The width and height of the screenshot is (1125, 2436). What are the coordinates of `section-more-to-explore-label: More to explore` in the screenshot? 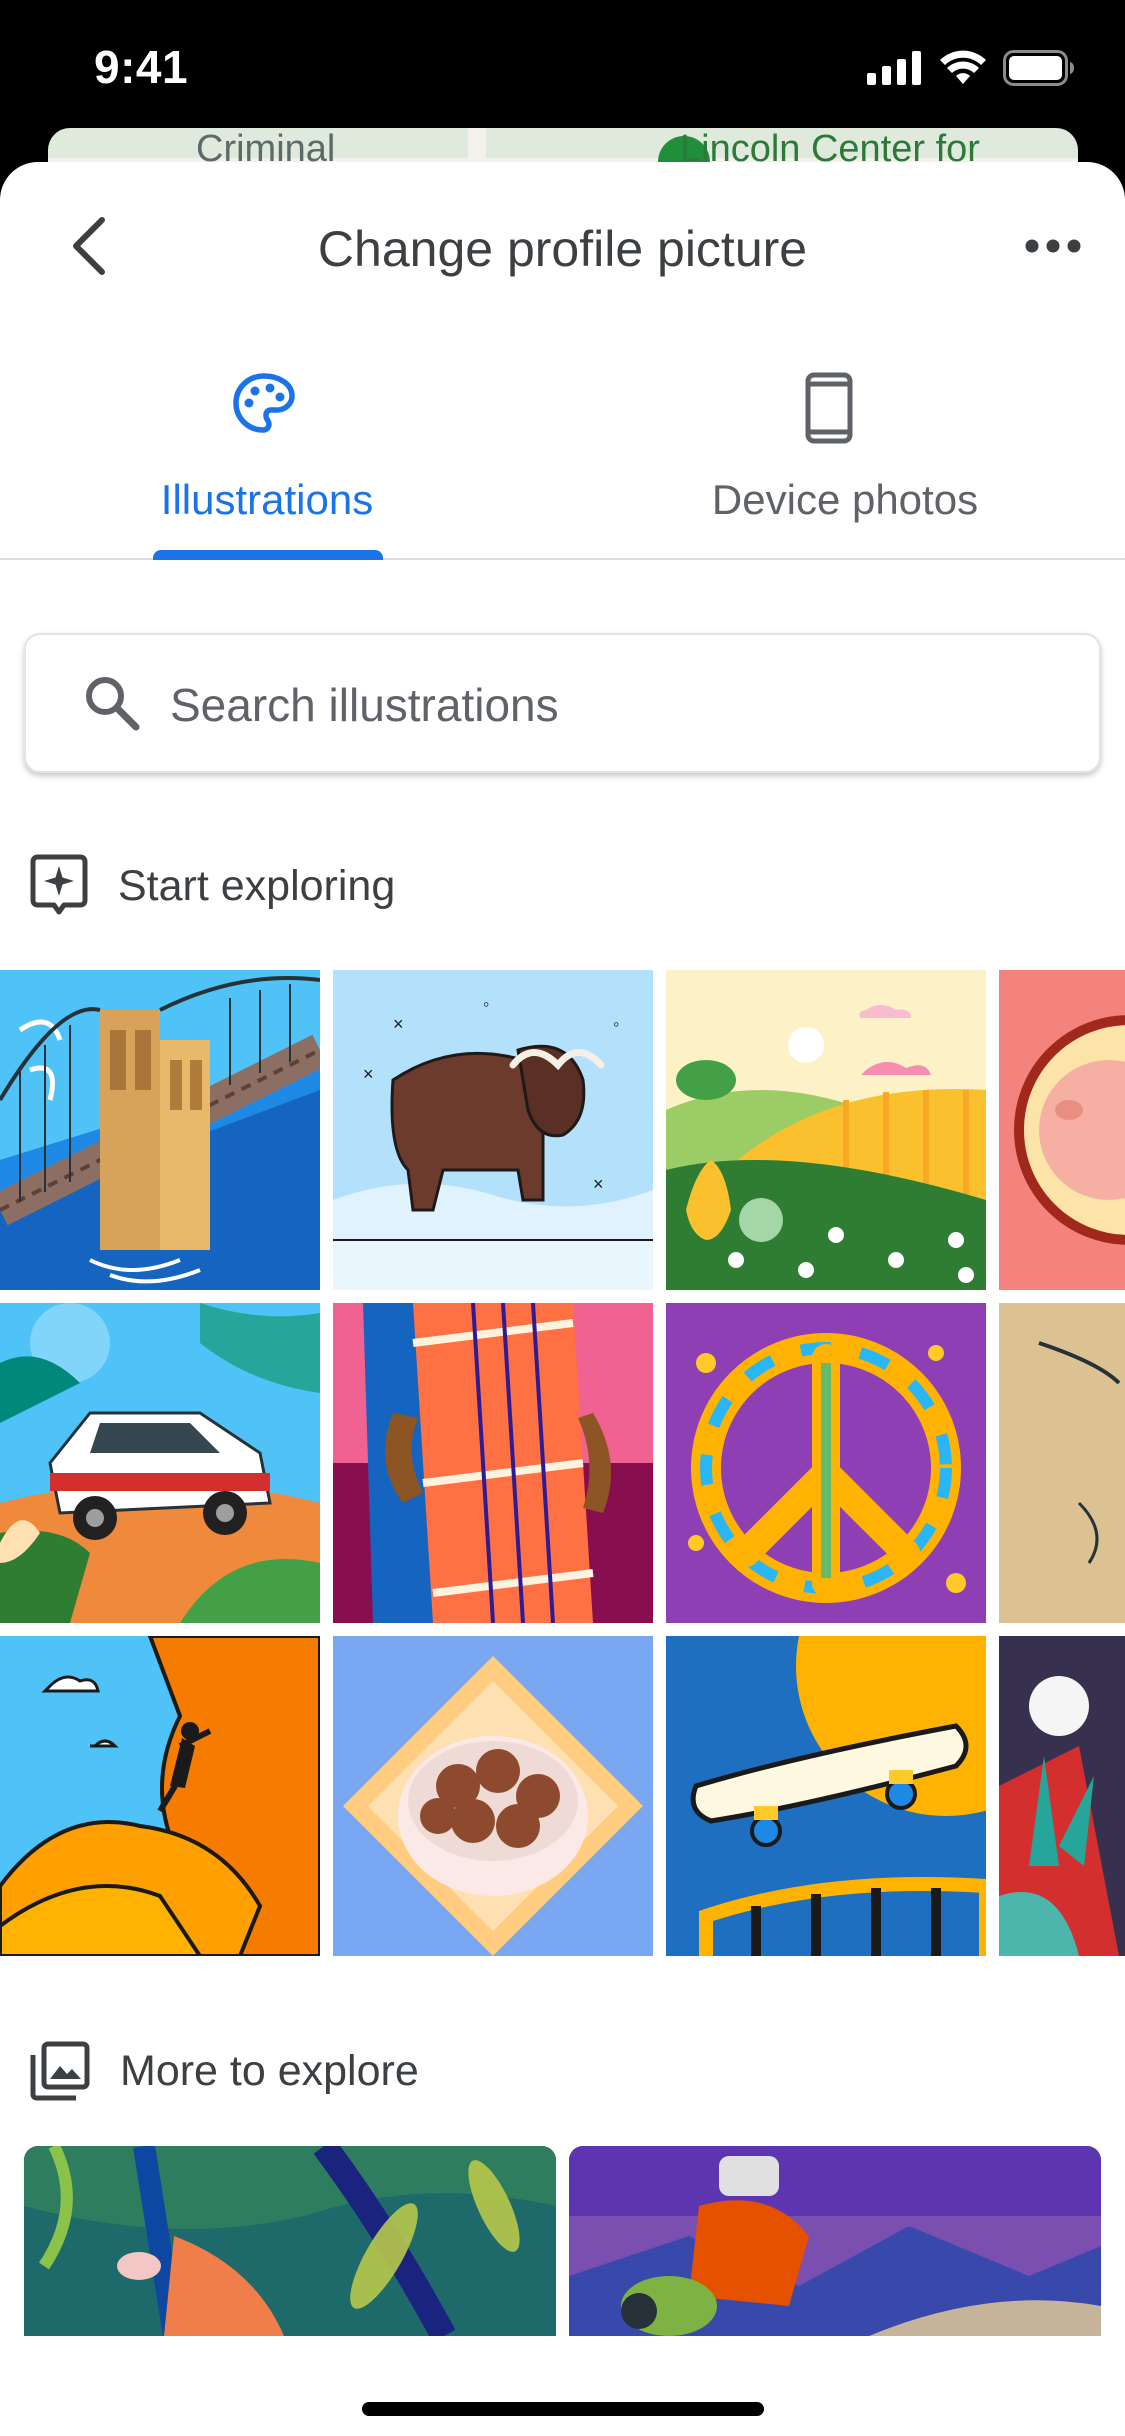 It's located at (269, 2070).